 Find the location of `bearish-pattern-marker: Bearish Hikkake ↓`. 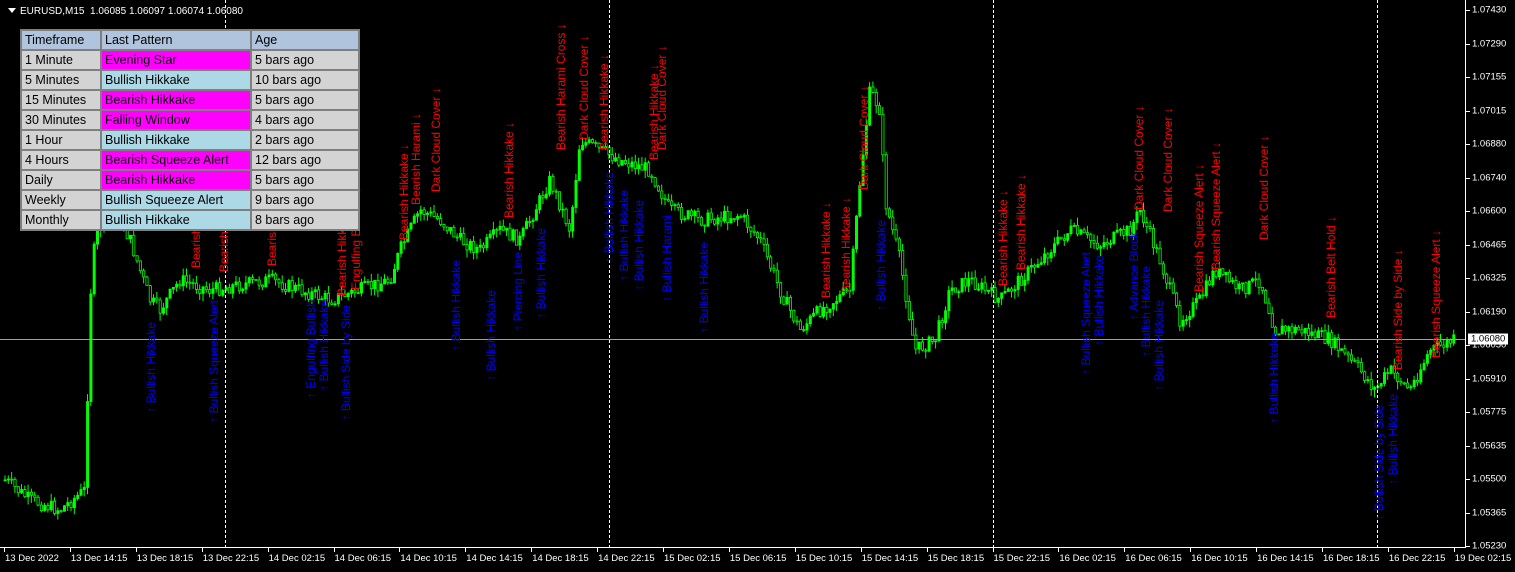

bearish-pattern-marker: Bearish Hikkake ↓ is located at coordinates (846, 244).